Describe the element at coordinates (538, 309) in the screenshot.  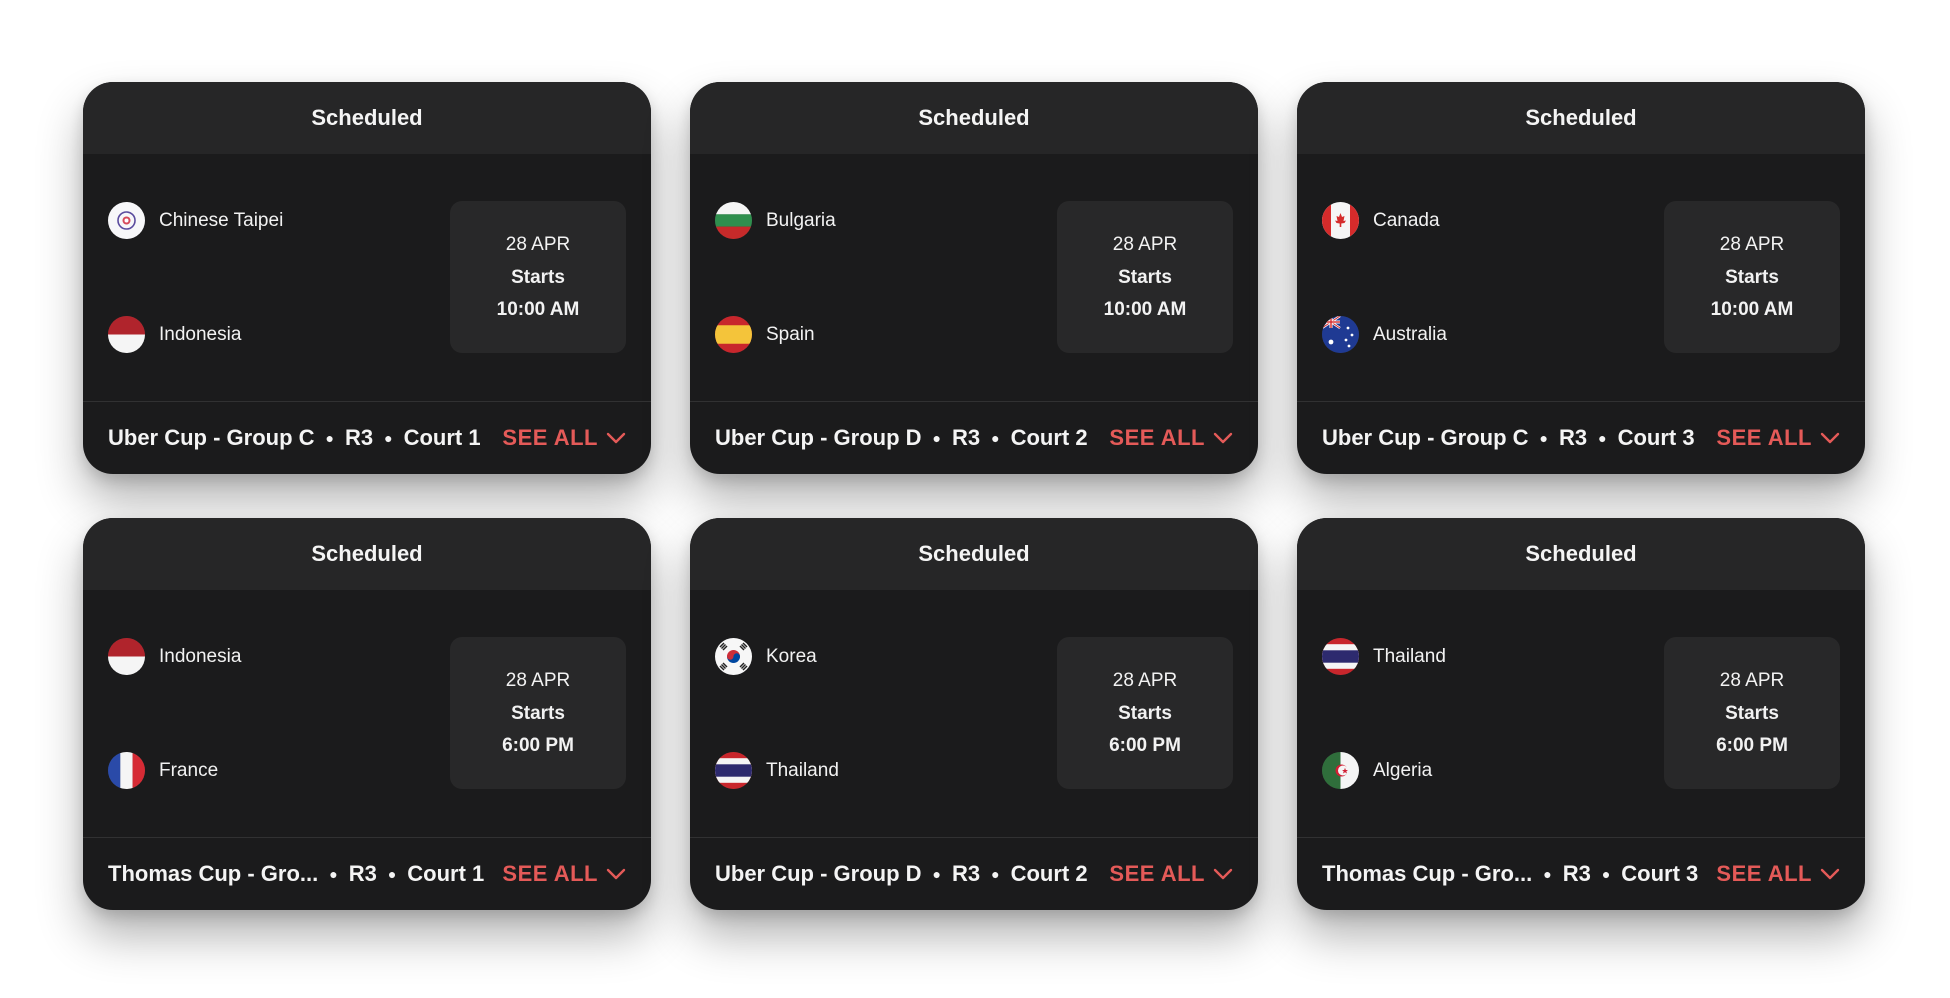
I see `match-time: 10:00 AM` at that location.